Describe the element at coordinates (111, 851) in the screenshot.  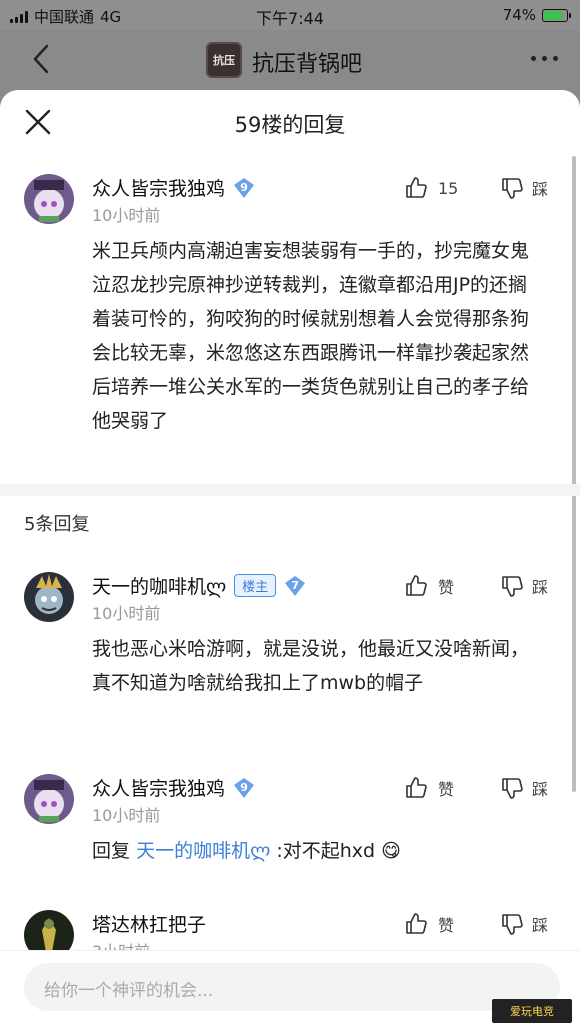
I see `reply-prefix: 回复` at that location.